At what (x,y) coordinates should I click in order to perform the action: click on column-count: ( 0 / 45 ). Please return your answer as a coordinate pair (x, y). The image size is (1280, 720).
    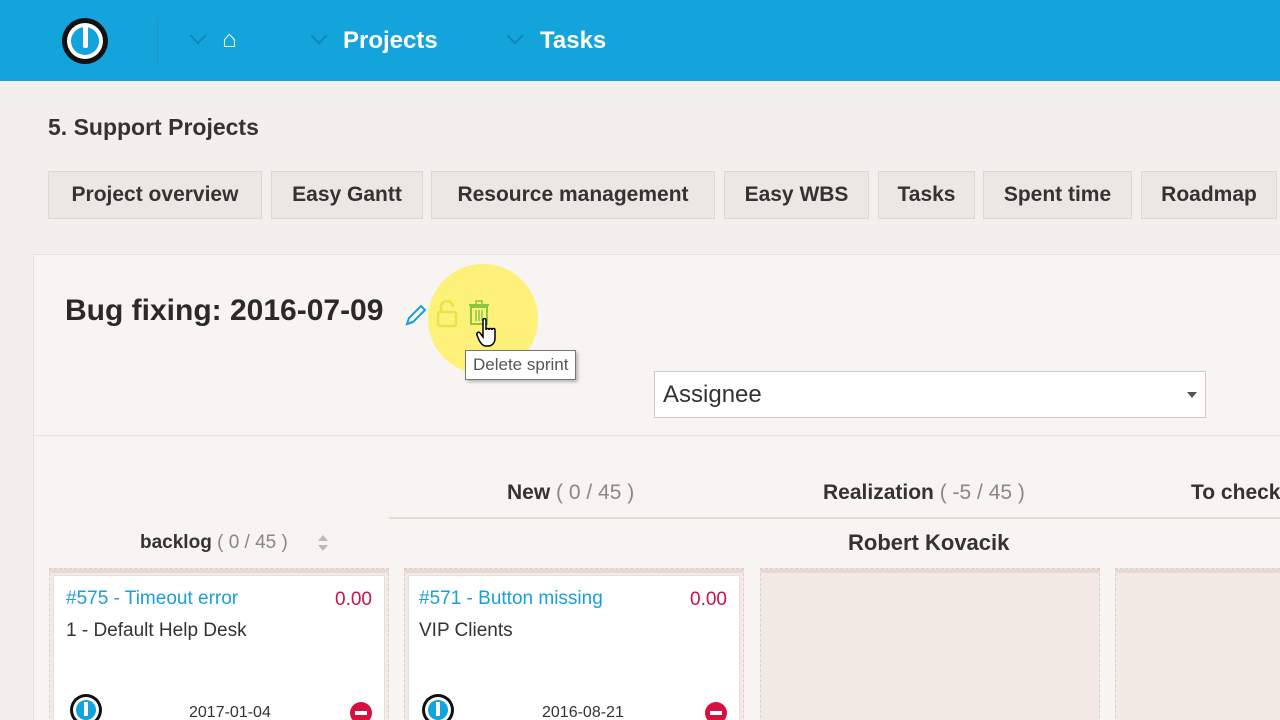
    Looking at the image, I should click on (595, 492).